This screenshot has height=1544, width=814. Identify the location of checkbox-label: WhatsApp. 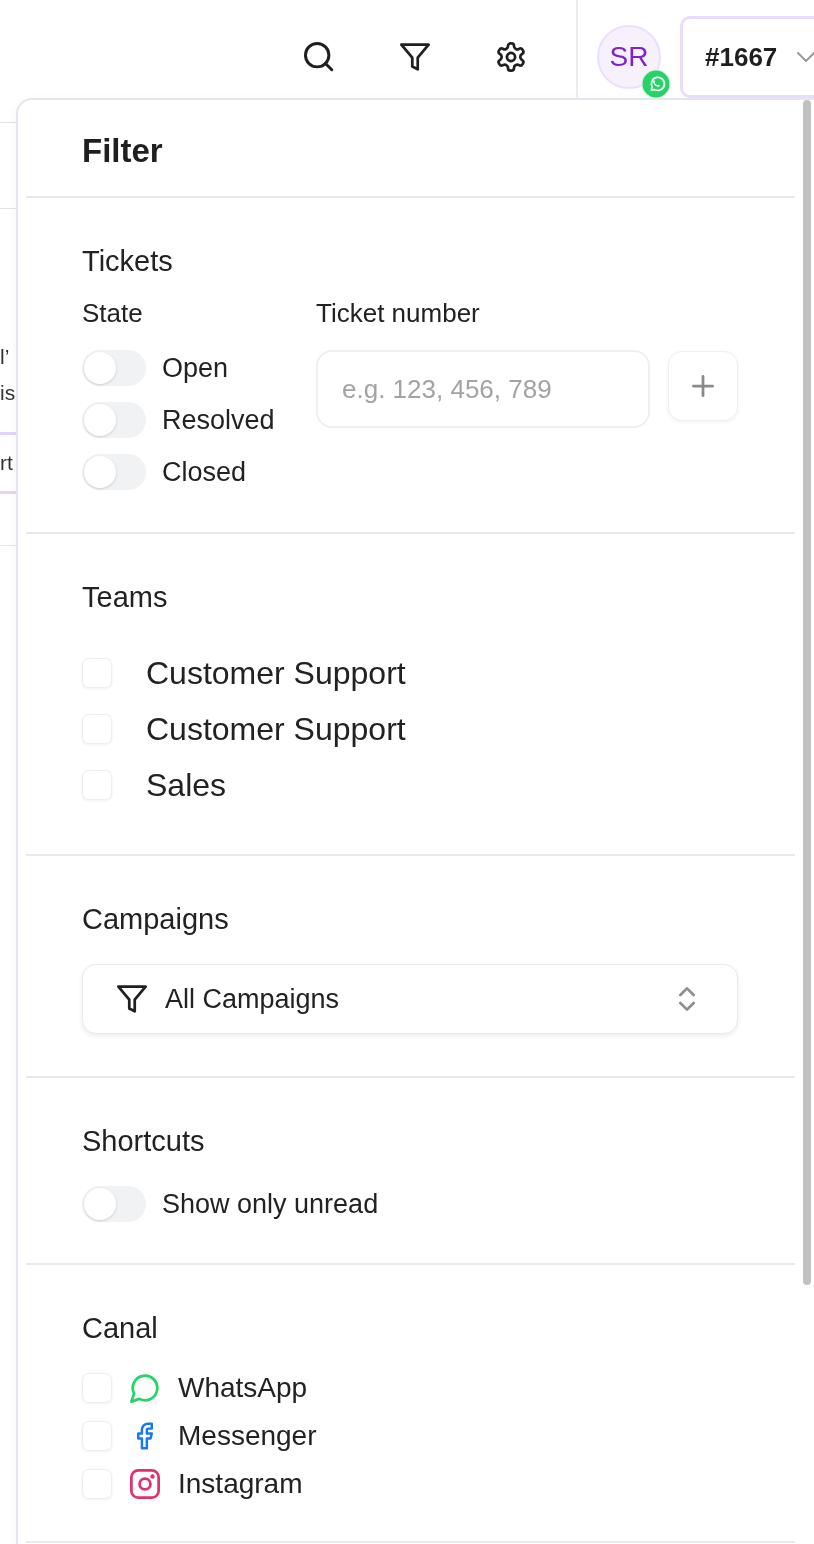
(243, 1388).